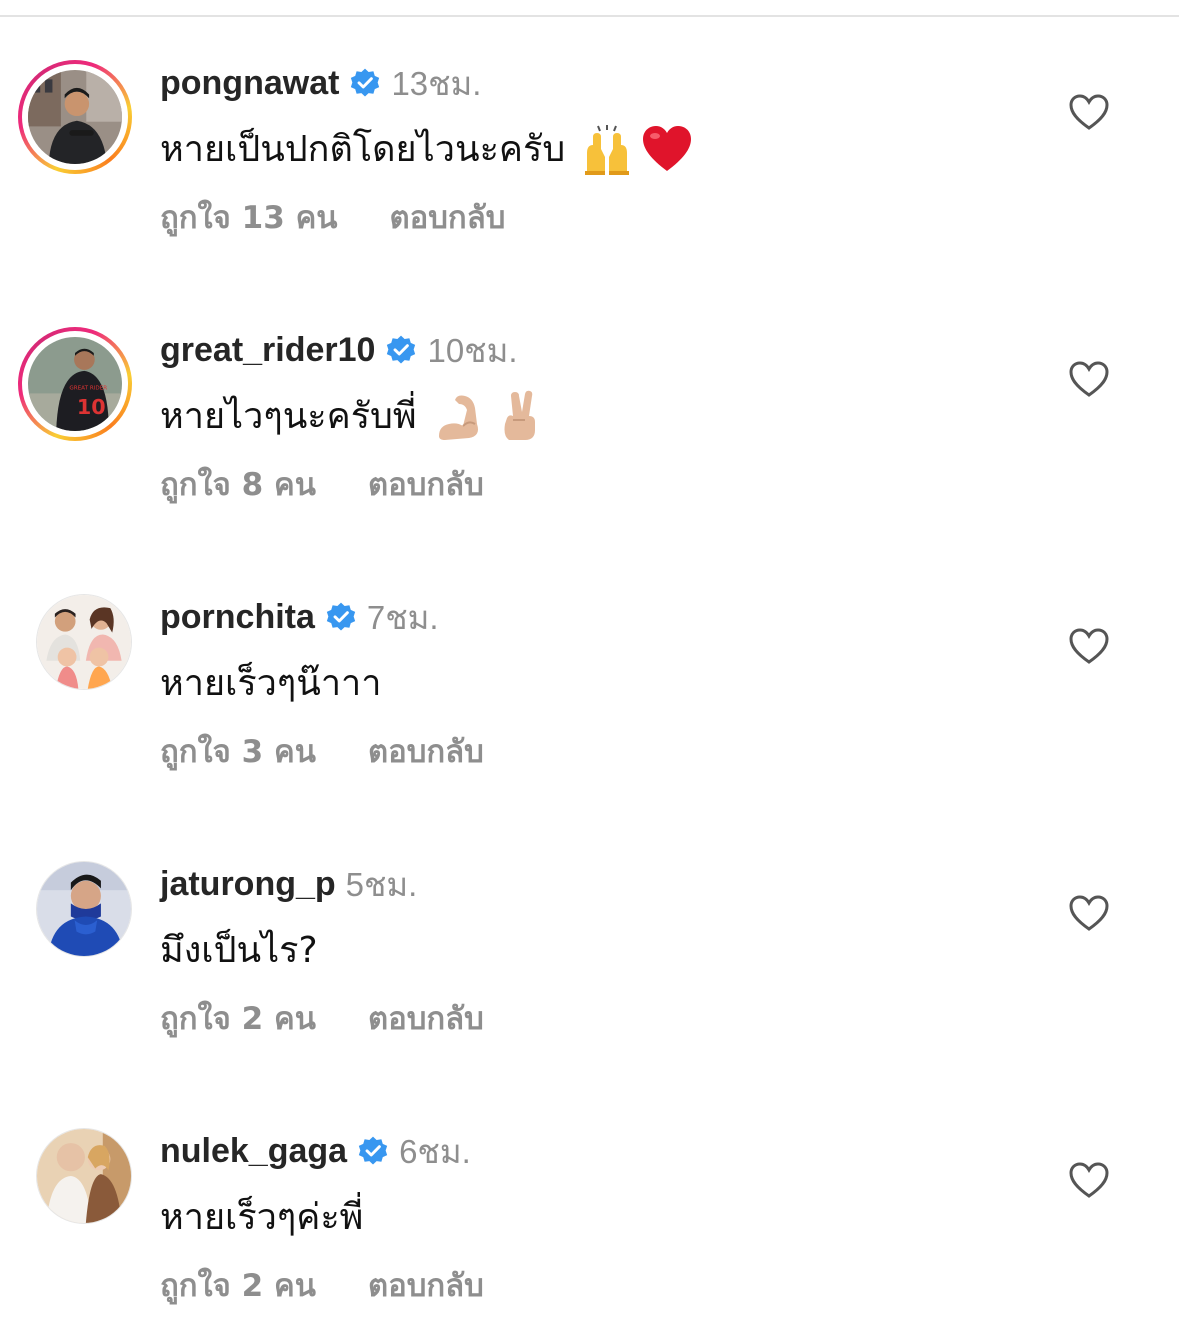 The width and height of the screenshot is (1179, 1328). What do you see at coordinates (435, 1151) in the screenshot?
I see `comment-time: 6ชม.` at bounding box center [435, 1151].